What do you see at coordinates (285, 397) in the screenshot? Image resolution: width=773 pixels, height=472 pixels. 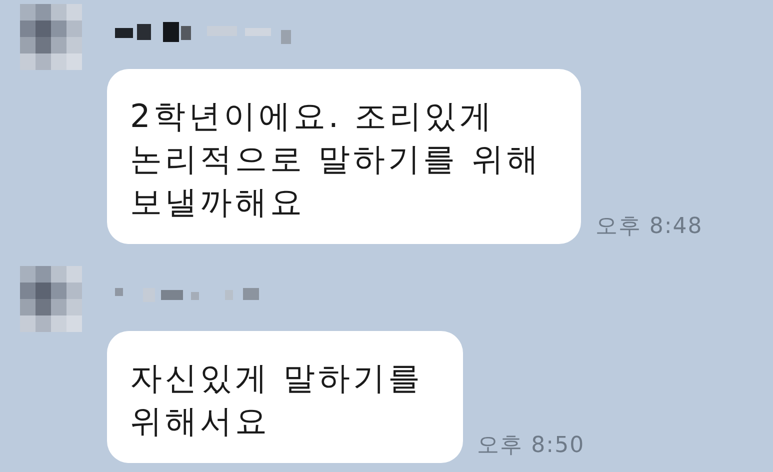 I see `message-bubble: 자신있게 말하기를 위해서요` at bounding box center [285, 397].